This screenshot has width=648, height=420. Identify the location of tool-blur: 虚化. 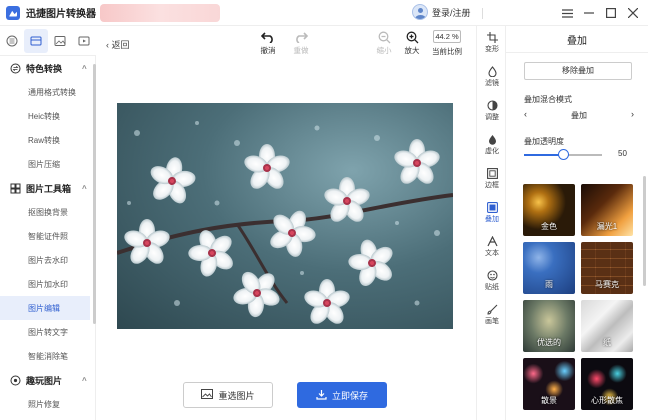
(492, 144).